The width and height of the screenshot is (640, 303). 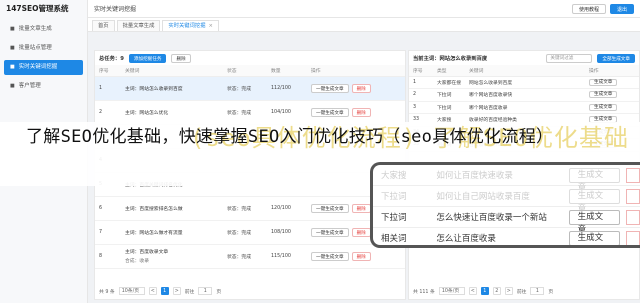 What do you see at coordinates (496, 291) in the screenshot?
I see `page-button: 2` at bounding box center [496, 291].